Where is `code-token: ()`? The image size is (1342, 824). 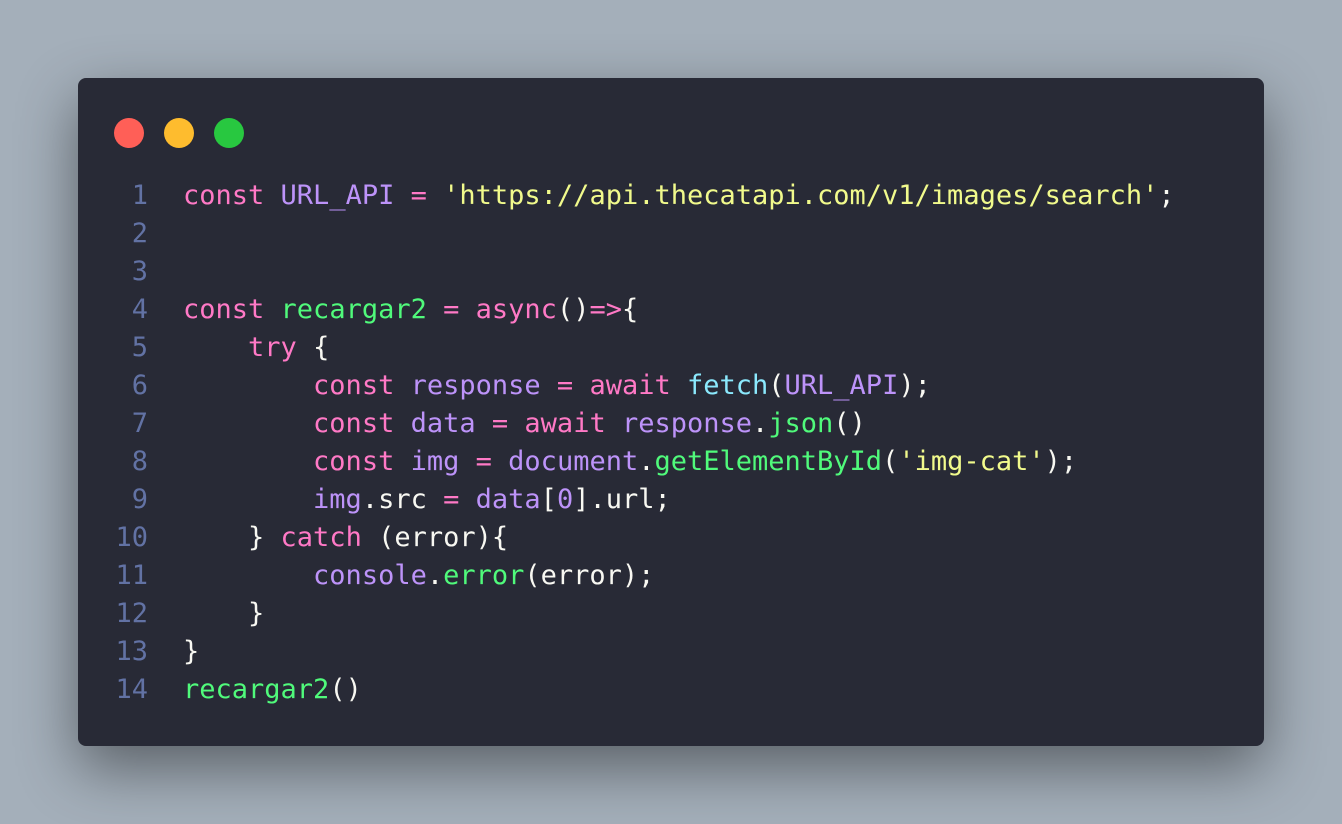 code-token: () is located at coordinates (849, 423).